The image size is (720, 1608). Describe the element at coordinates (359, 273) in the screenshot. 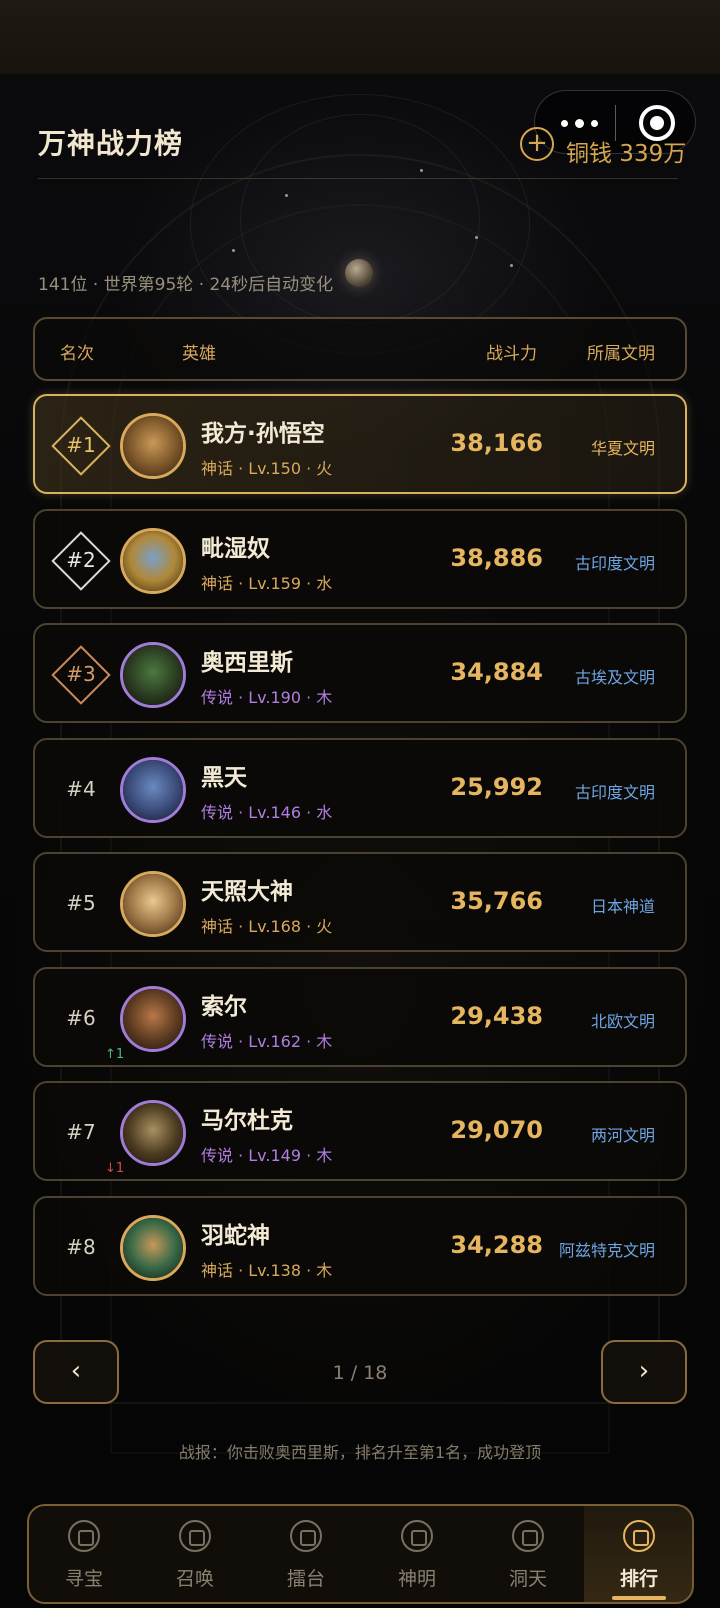

I see `orb-decoration` at that location.